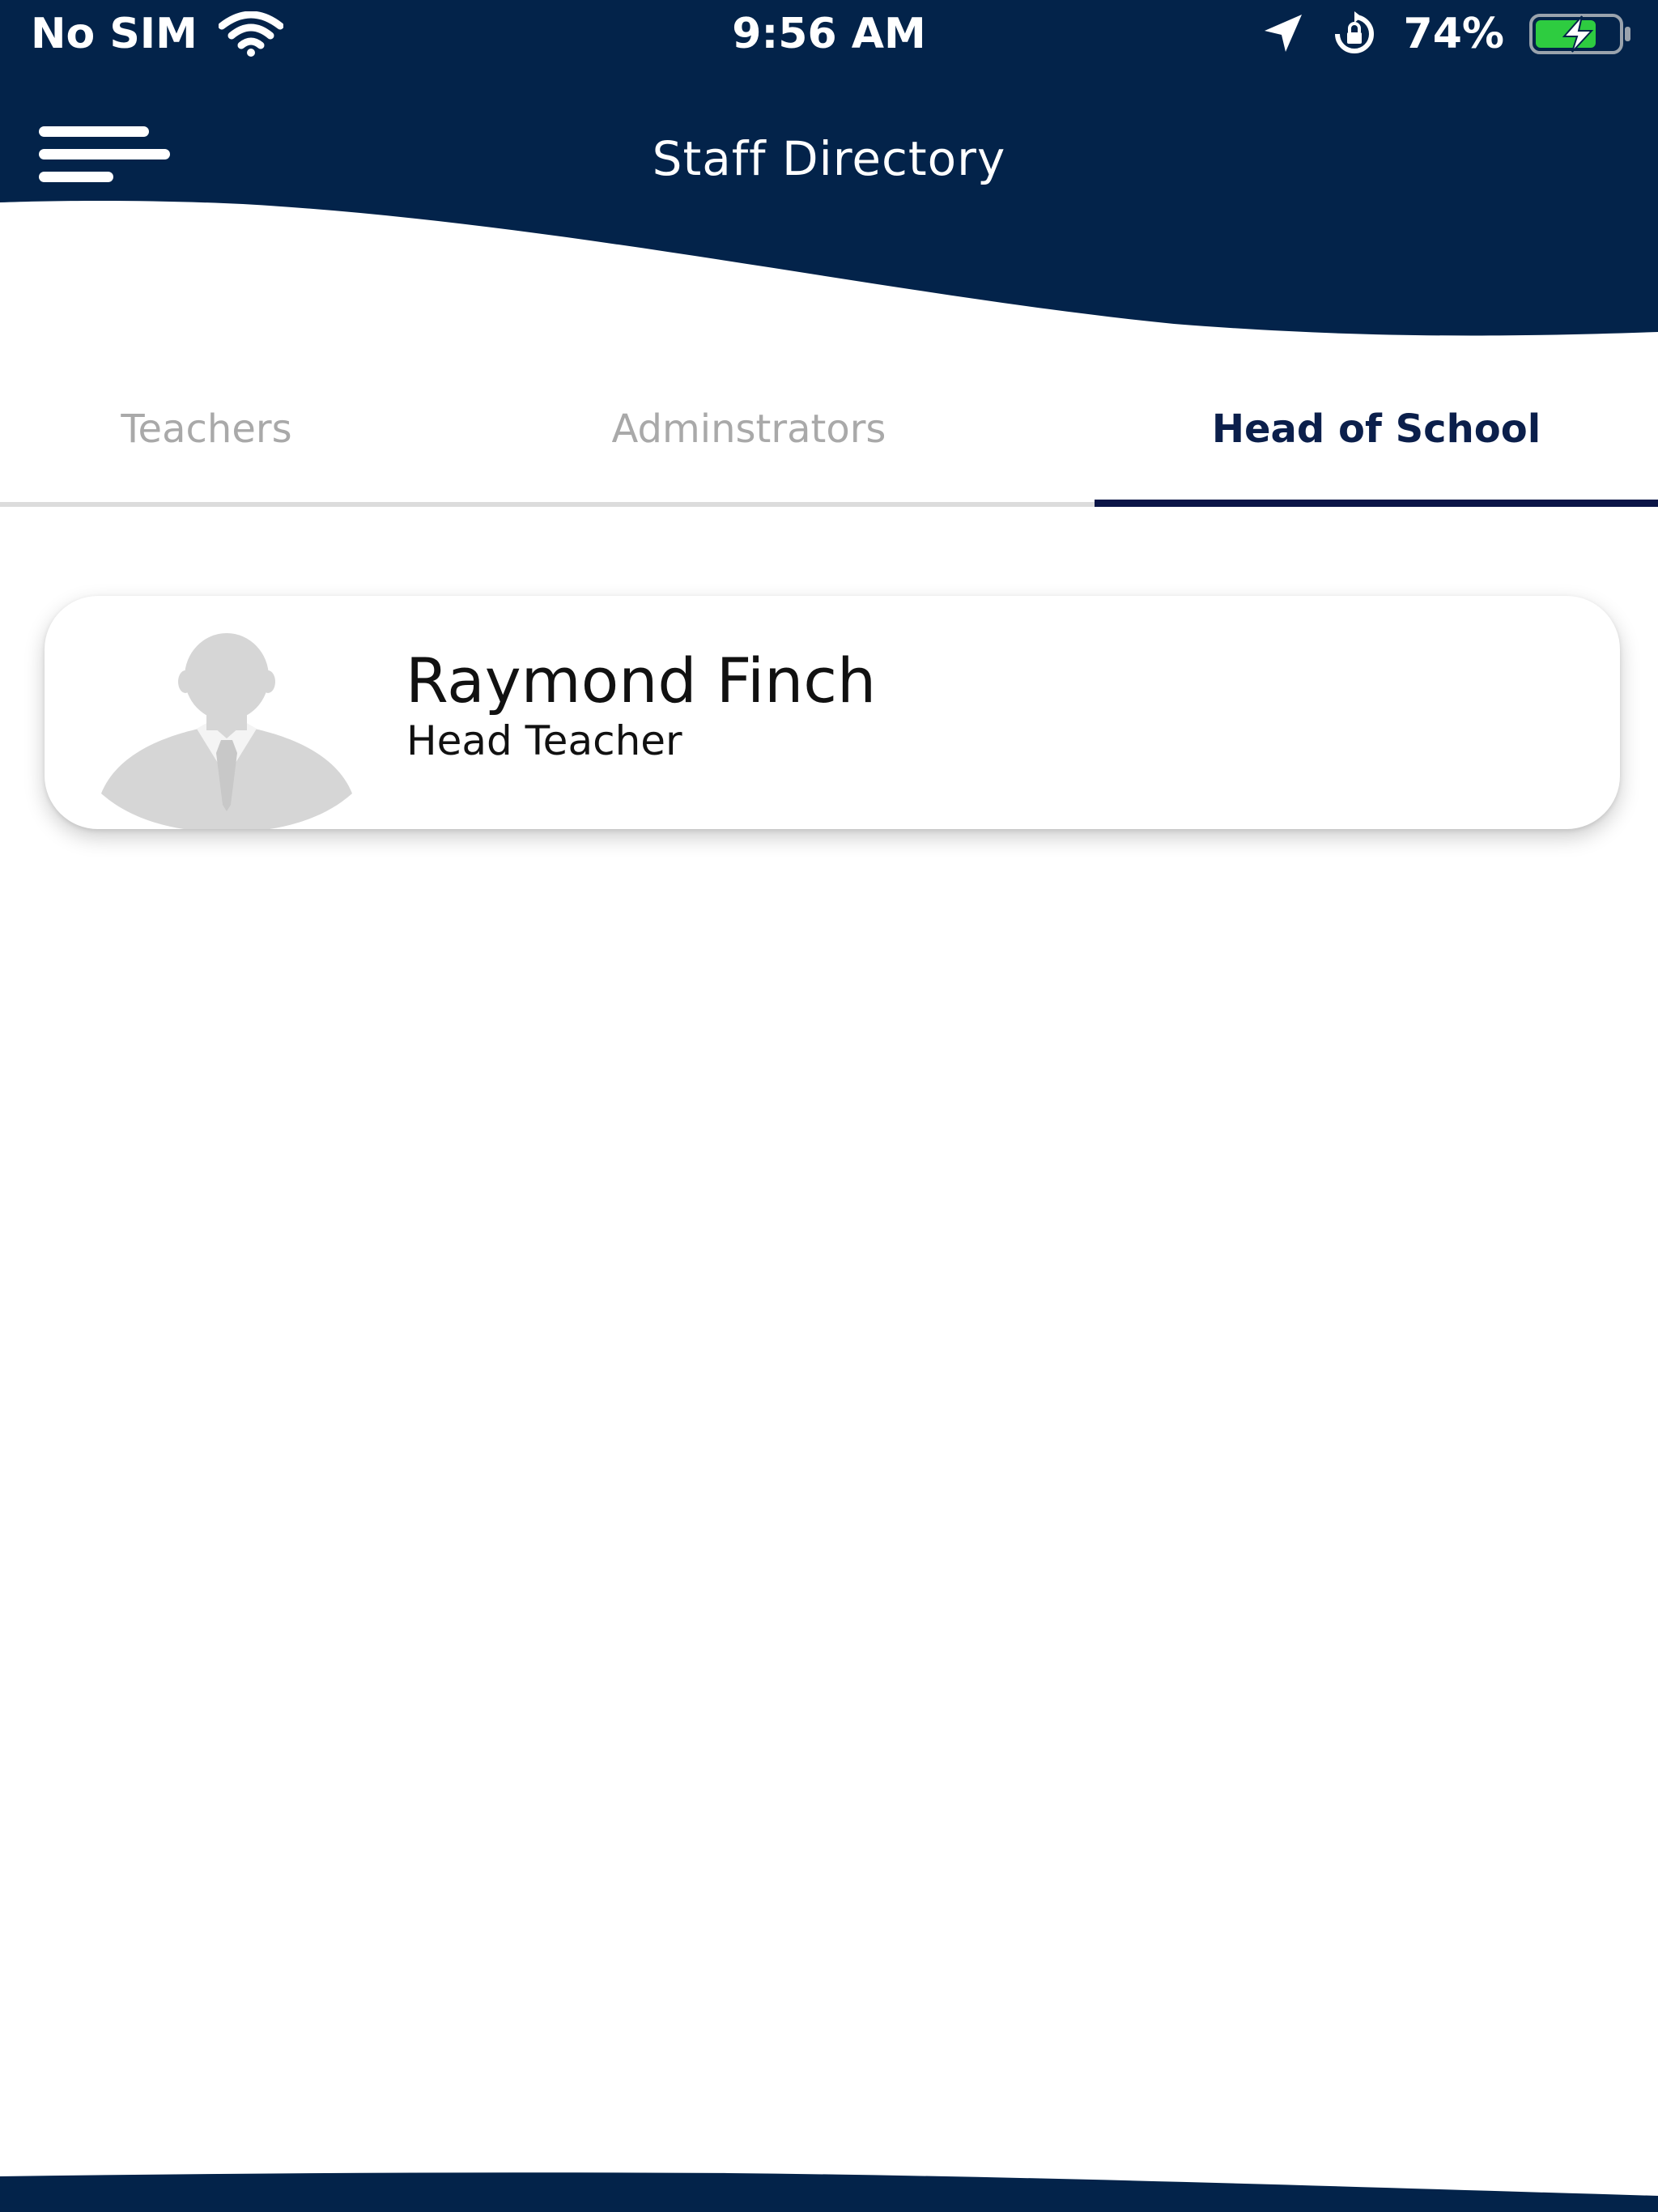 Image resolution: width=1658 pixels, height=2212 pixels. What do you see at coordinates (1376, 429) in the screenshot?
I see `tab-head-of-school: Head of School` at bounding box center [1376, 429].